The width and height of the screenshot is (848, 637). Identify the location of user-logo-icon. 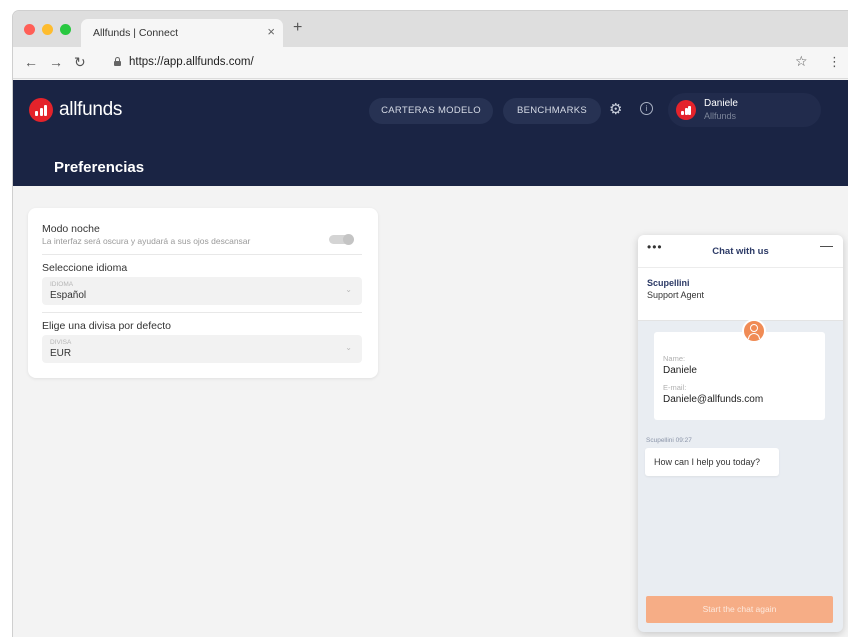
(686, 110).